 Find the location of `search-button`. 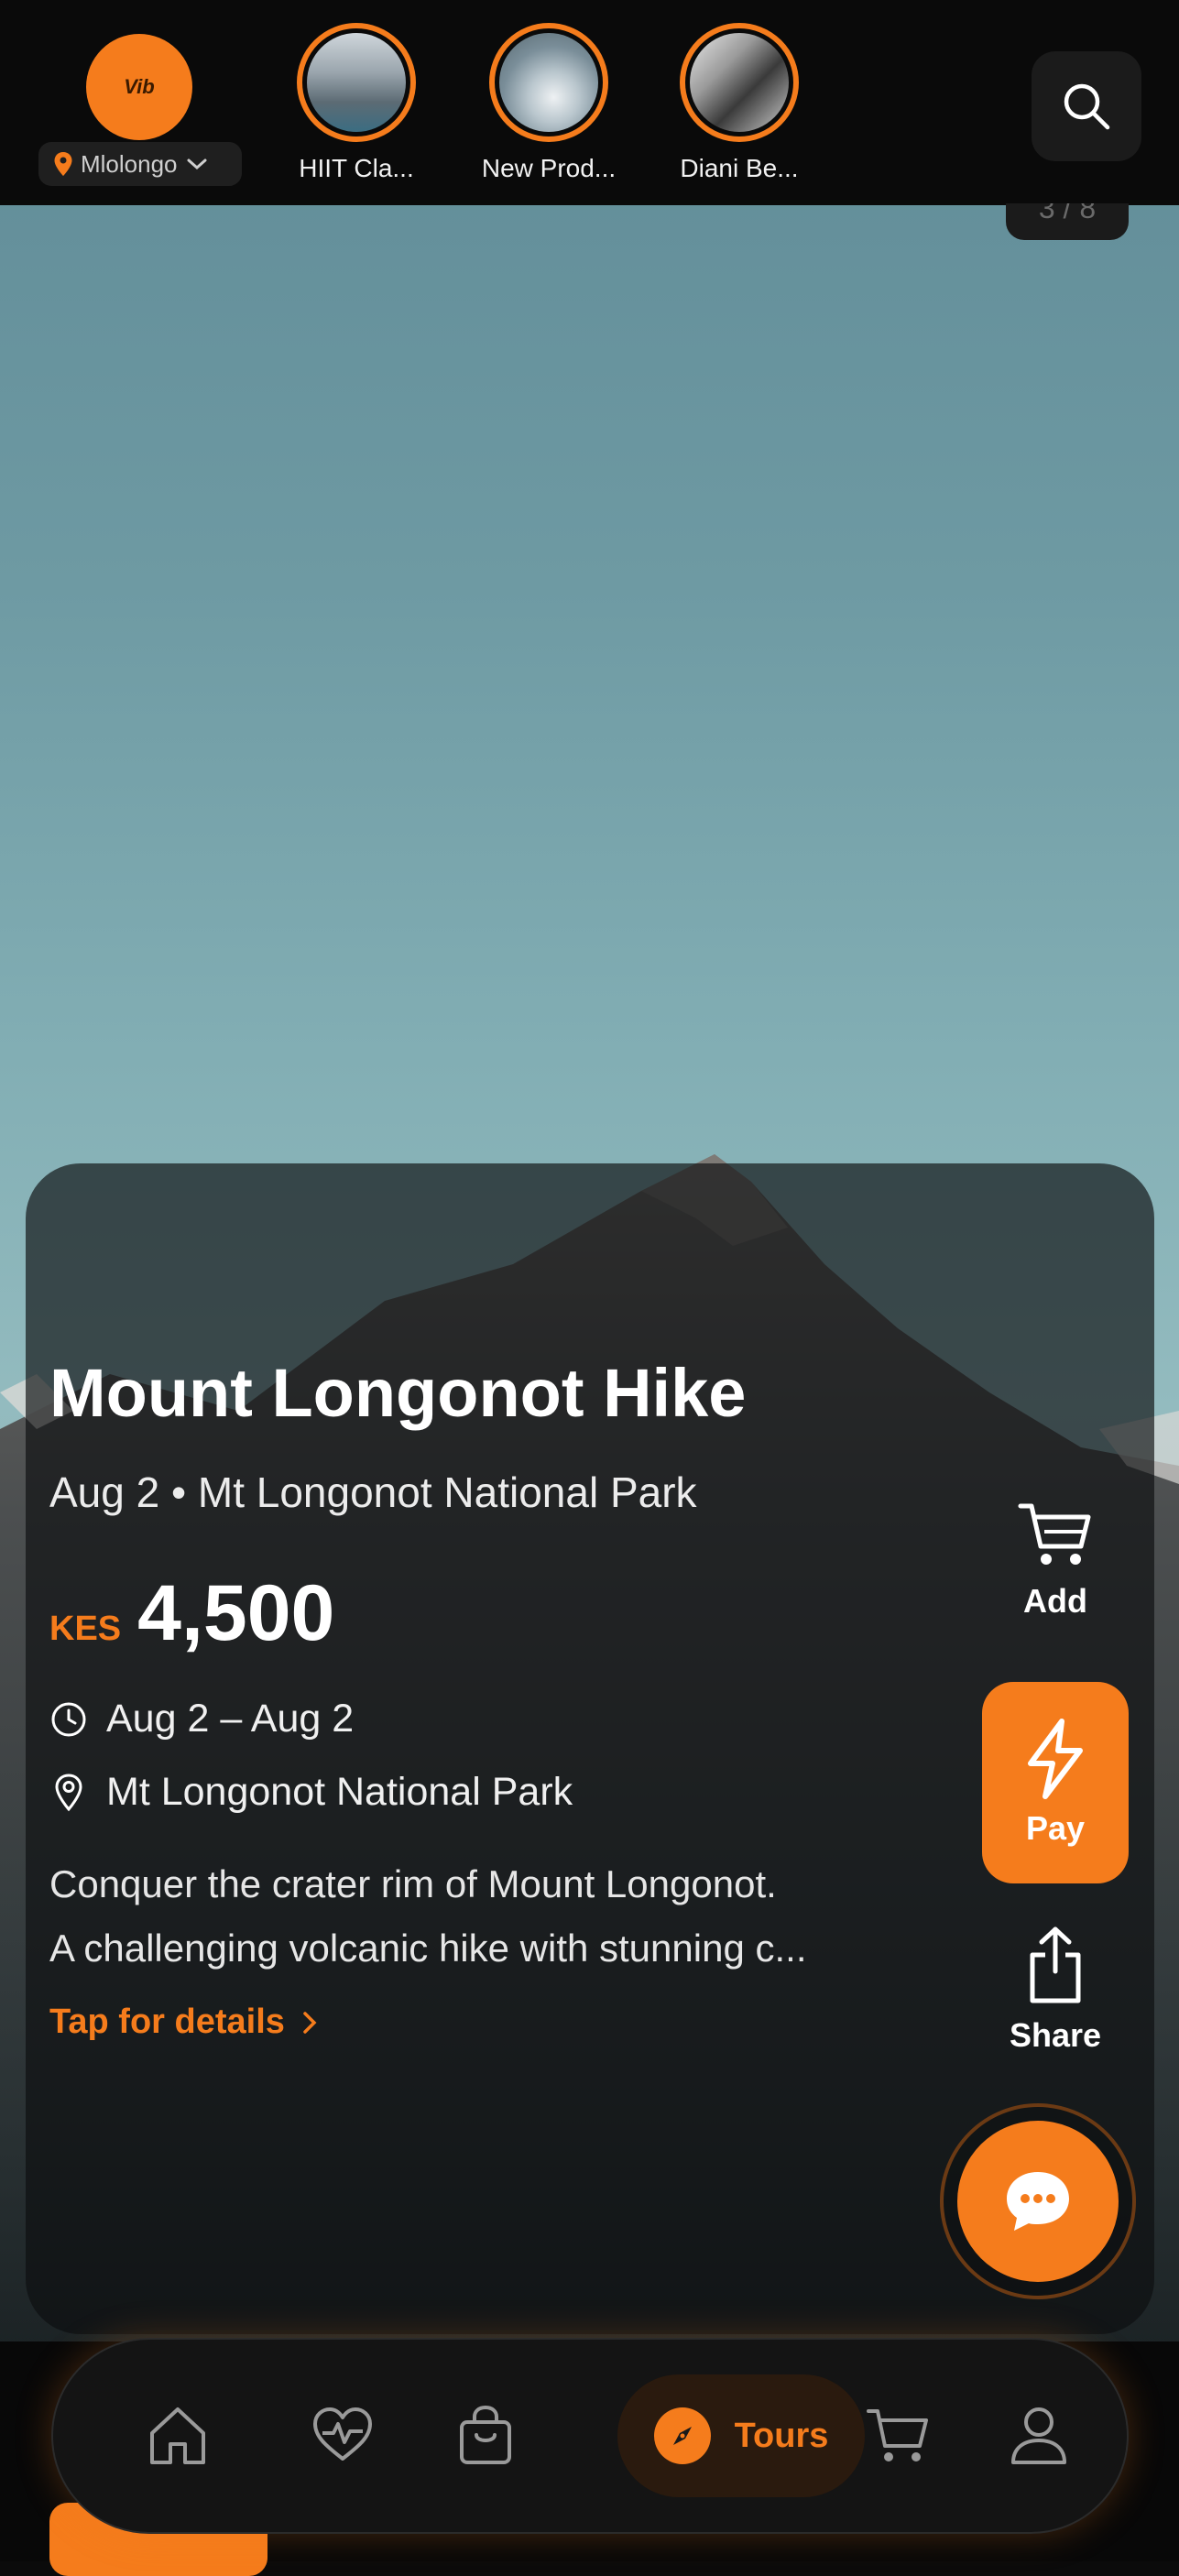

search-button is located at coordinates (1086, 106).